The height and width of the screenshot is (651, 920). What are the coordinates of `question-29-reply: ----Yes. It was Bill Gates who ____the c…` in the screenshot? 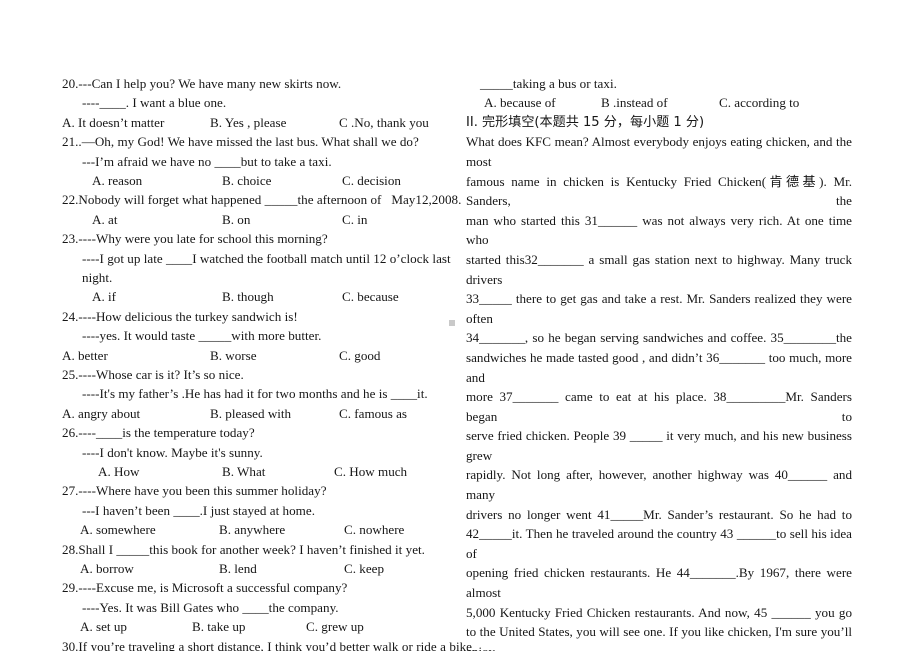 It's located at (210, 607).